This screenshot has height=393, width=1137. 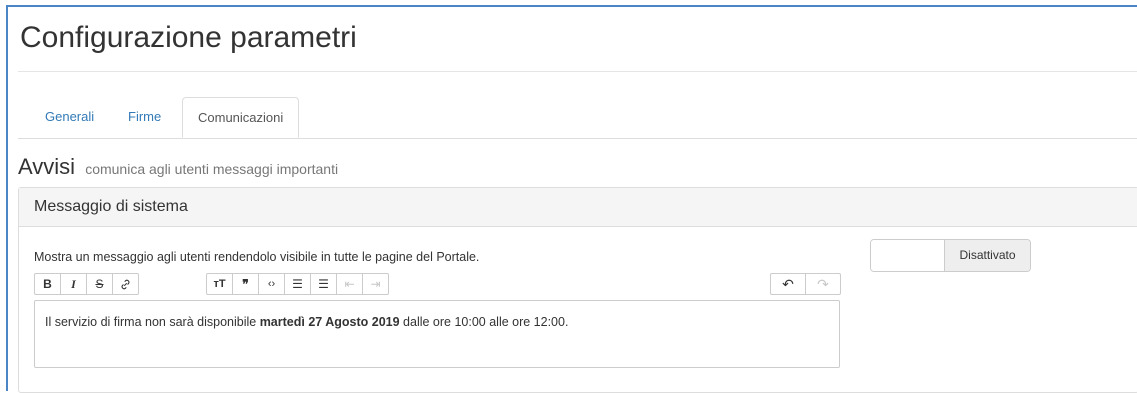 I want to click on section-subtitle: comunica agli utenti messaggi importanti, so click(x=212, y=169).